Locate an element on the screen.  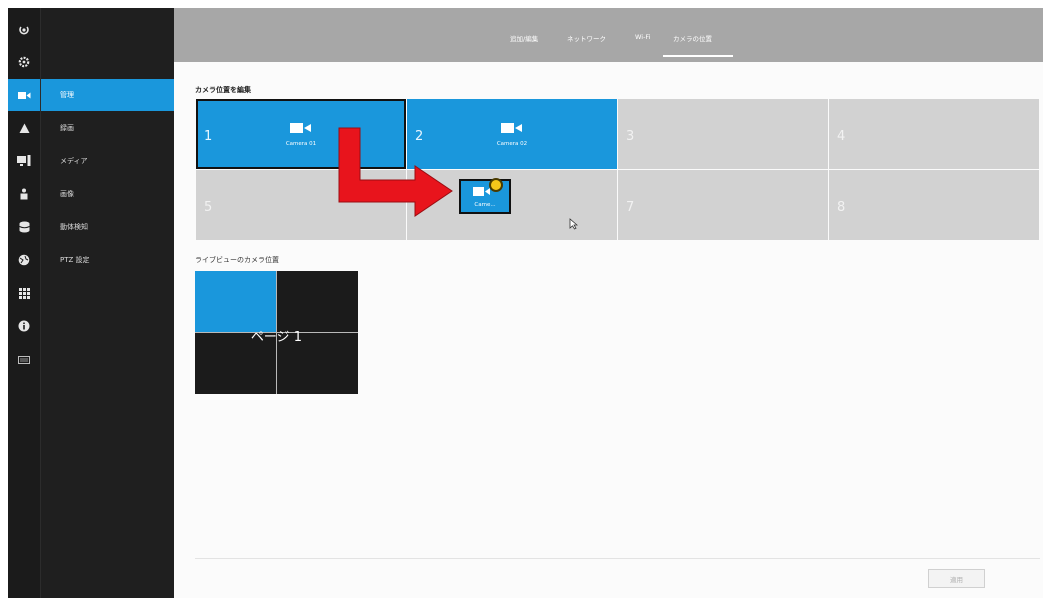
drag-arrow-annotation is located at coordinates (395, 172).